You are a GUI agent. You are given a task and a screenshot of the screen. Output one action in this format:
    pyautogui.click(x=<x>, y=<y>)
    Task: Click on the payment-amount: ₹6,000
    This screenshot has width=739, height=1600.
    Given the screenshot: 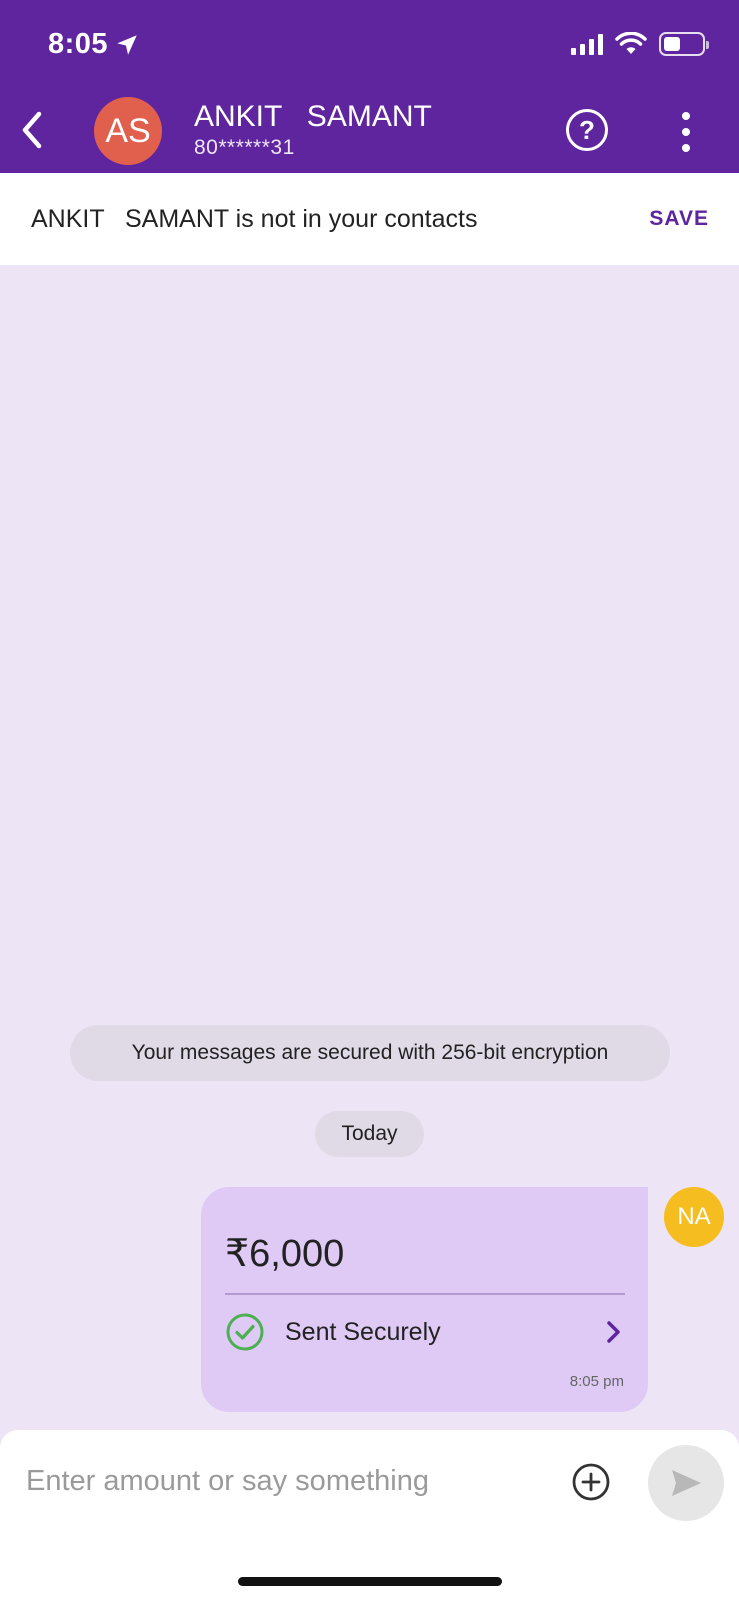 What is the action you would take?
    pyautogui.click(x=285, y=1254)
    